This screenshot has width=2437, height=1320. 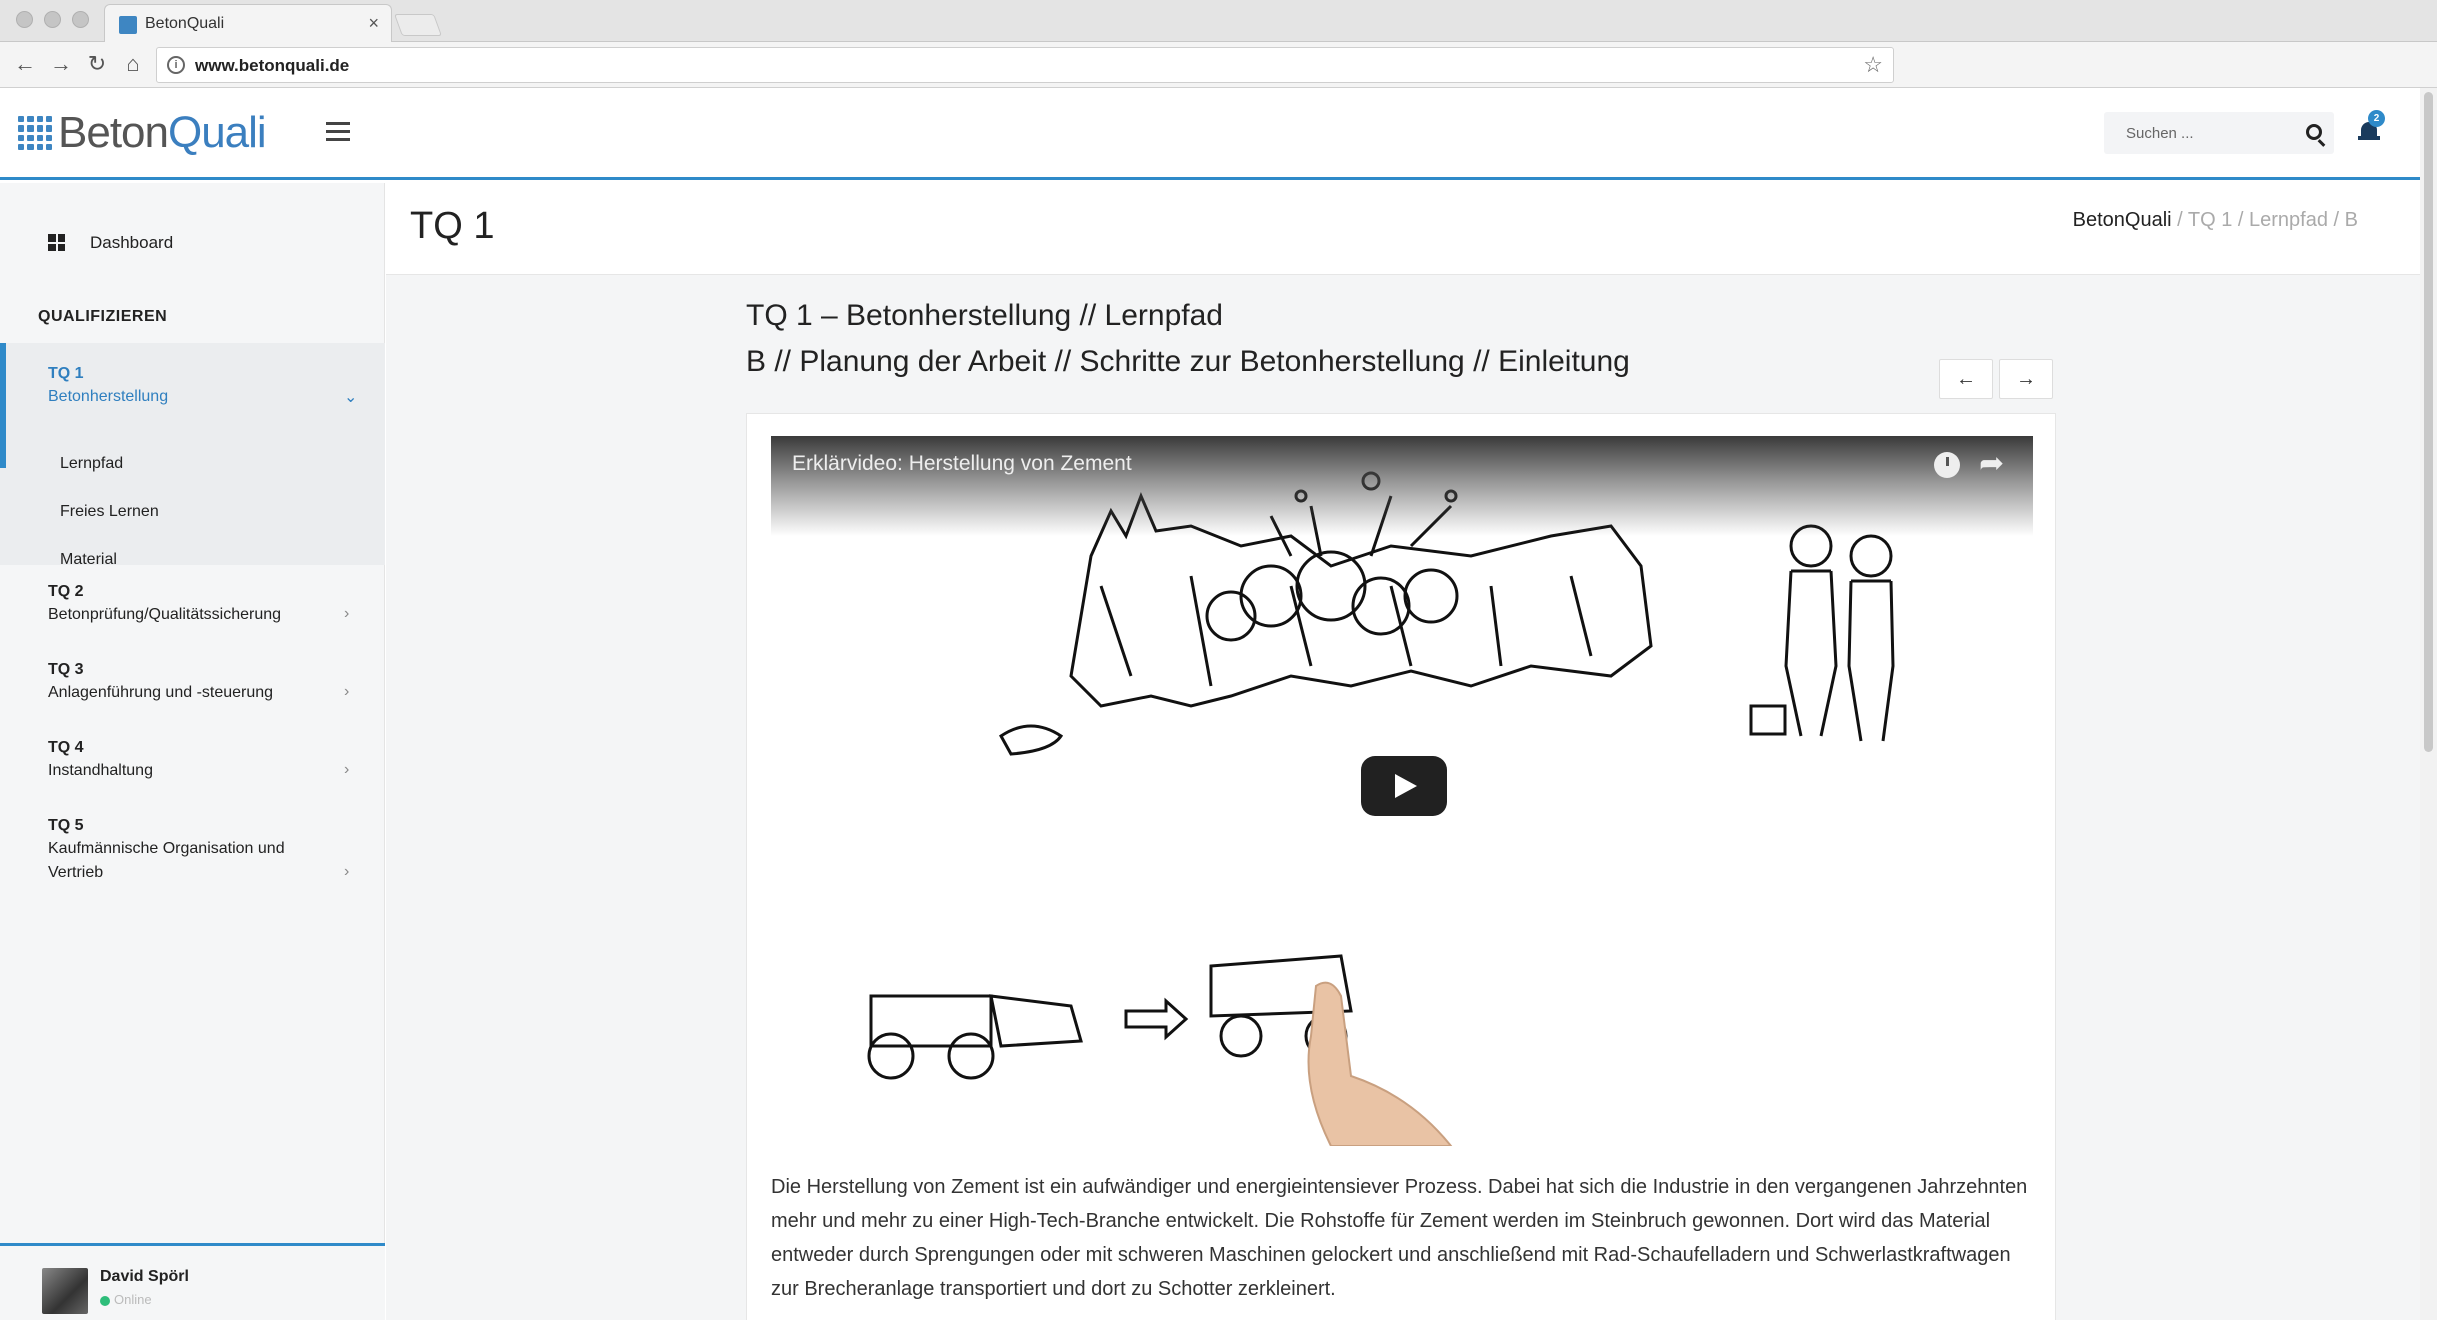 I want to click on page-scrollbar, so click(x=2428, y=704).